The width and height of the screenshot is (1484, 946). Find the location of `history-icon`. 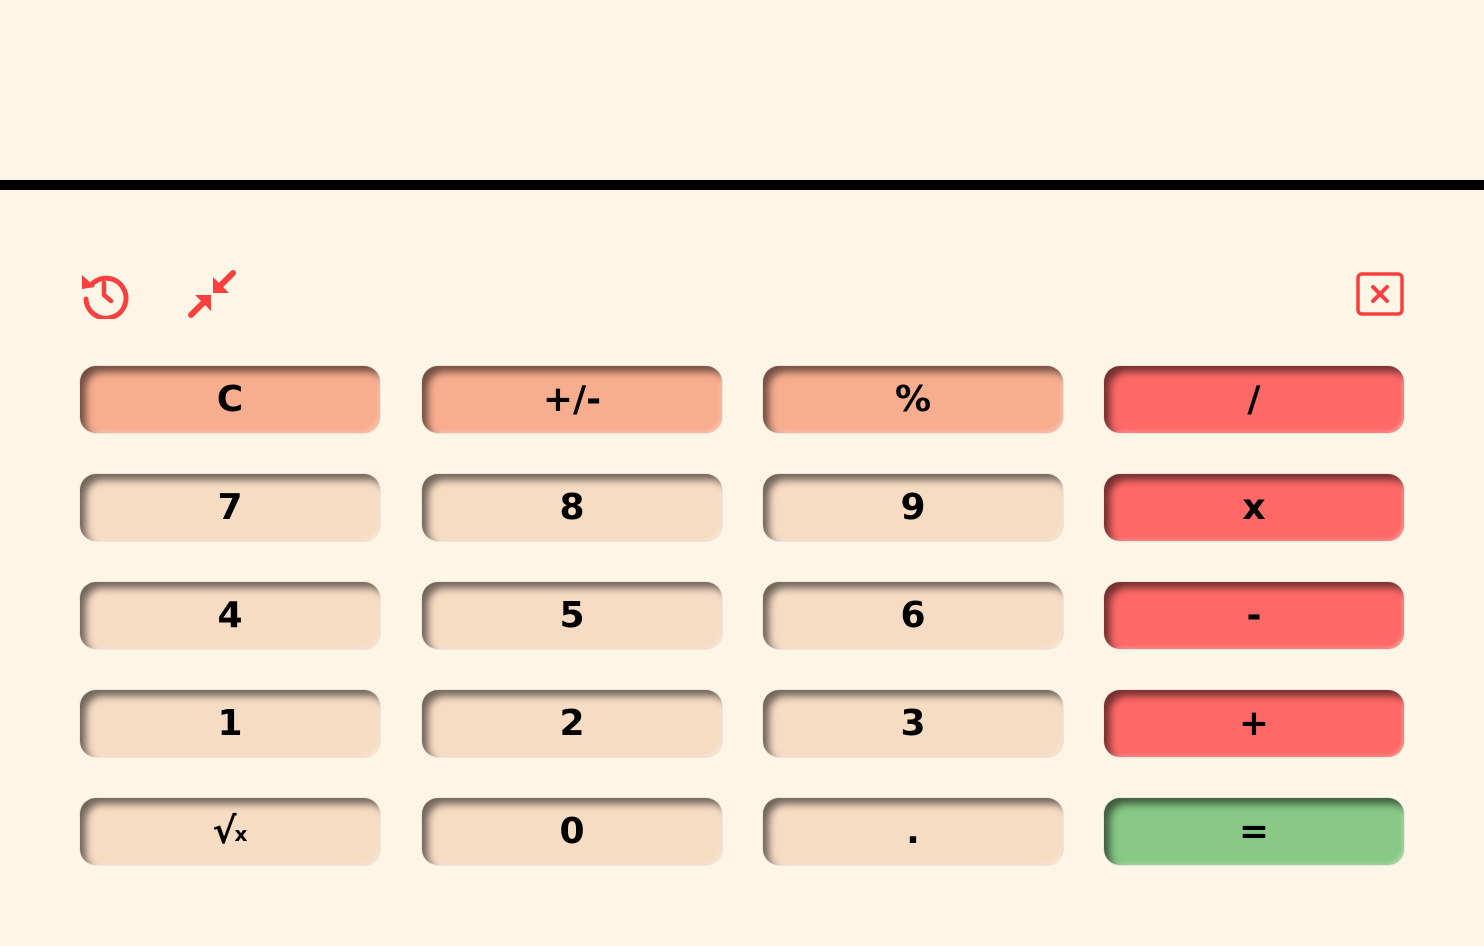

history-icon is located at coordinates (105, 297).